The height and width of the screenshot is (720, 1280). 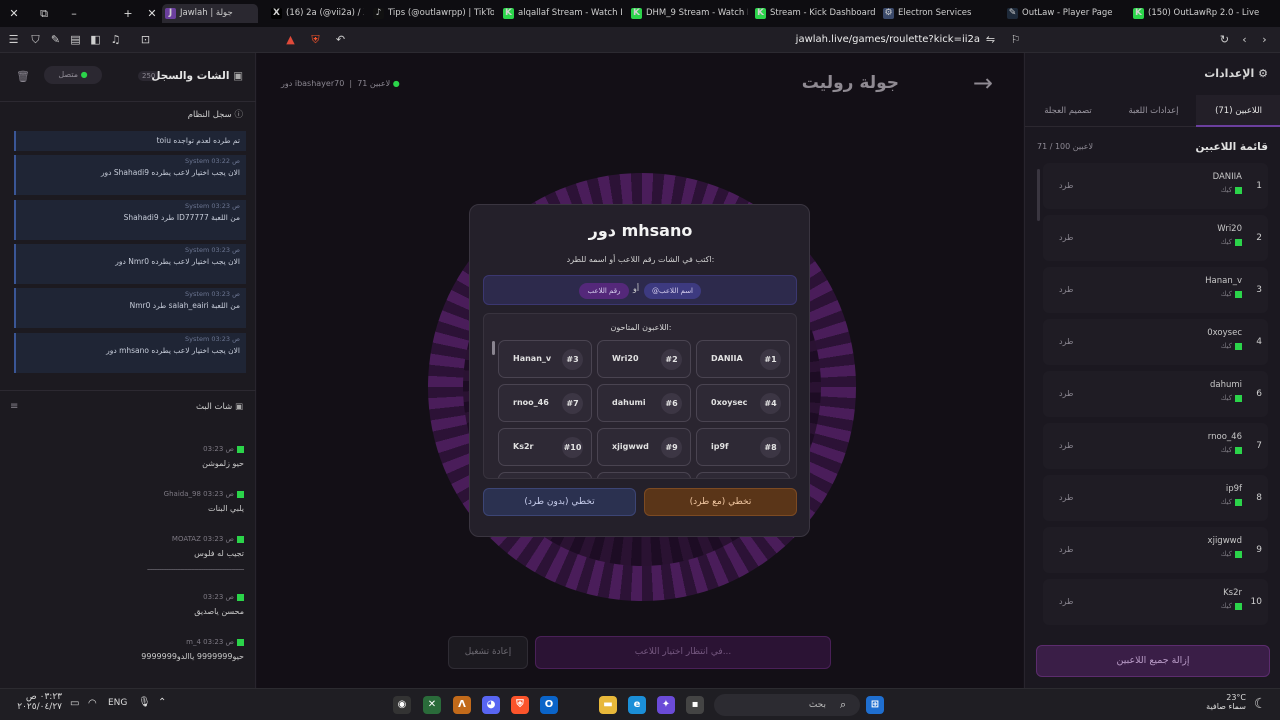 What do you see at coordinates (488, 652) in the screenshot?
I see `replay-button: إعادة تشغيل` at bounding box center [488, 652].